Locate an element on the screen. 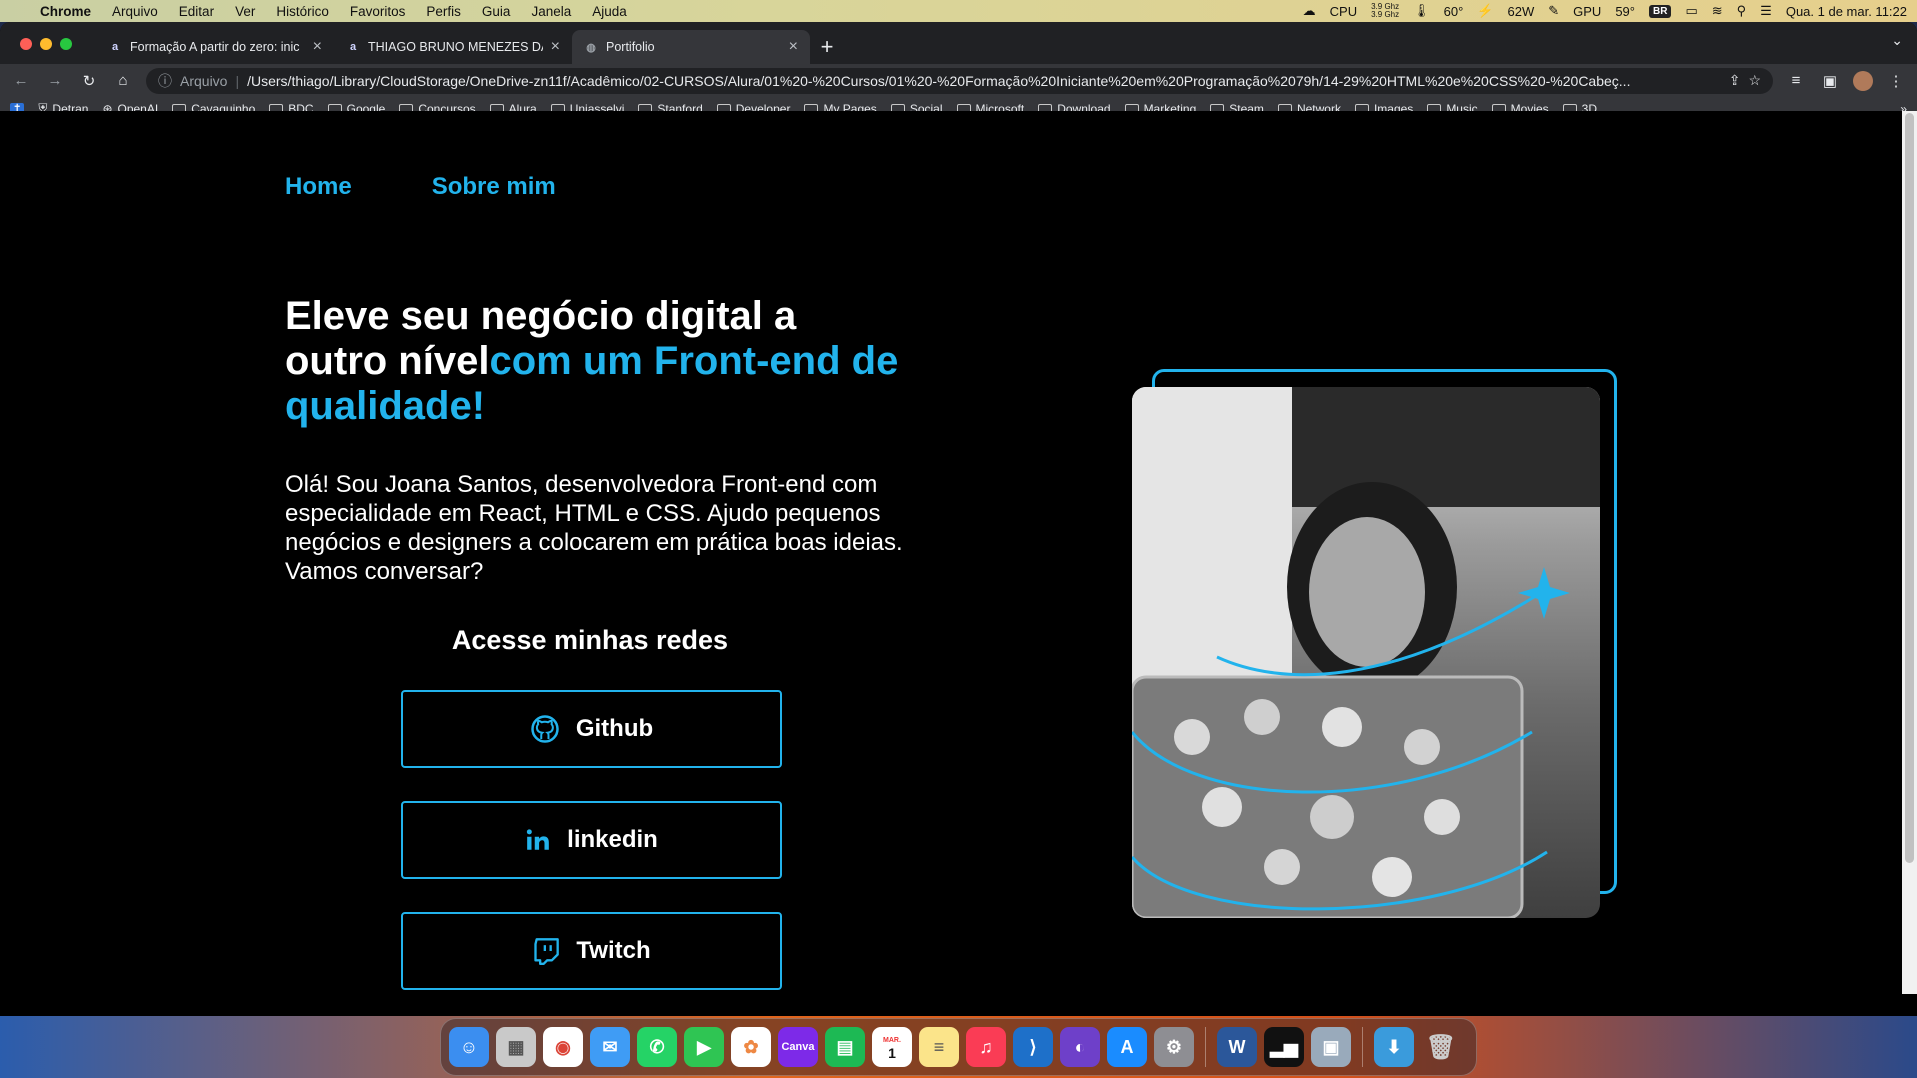 The image size is (1917, 1078). zoom-window-button is located at coordinates (66, 44).